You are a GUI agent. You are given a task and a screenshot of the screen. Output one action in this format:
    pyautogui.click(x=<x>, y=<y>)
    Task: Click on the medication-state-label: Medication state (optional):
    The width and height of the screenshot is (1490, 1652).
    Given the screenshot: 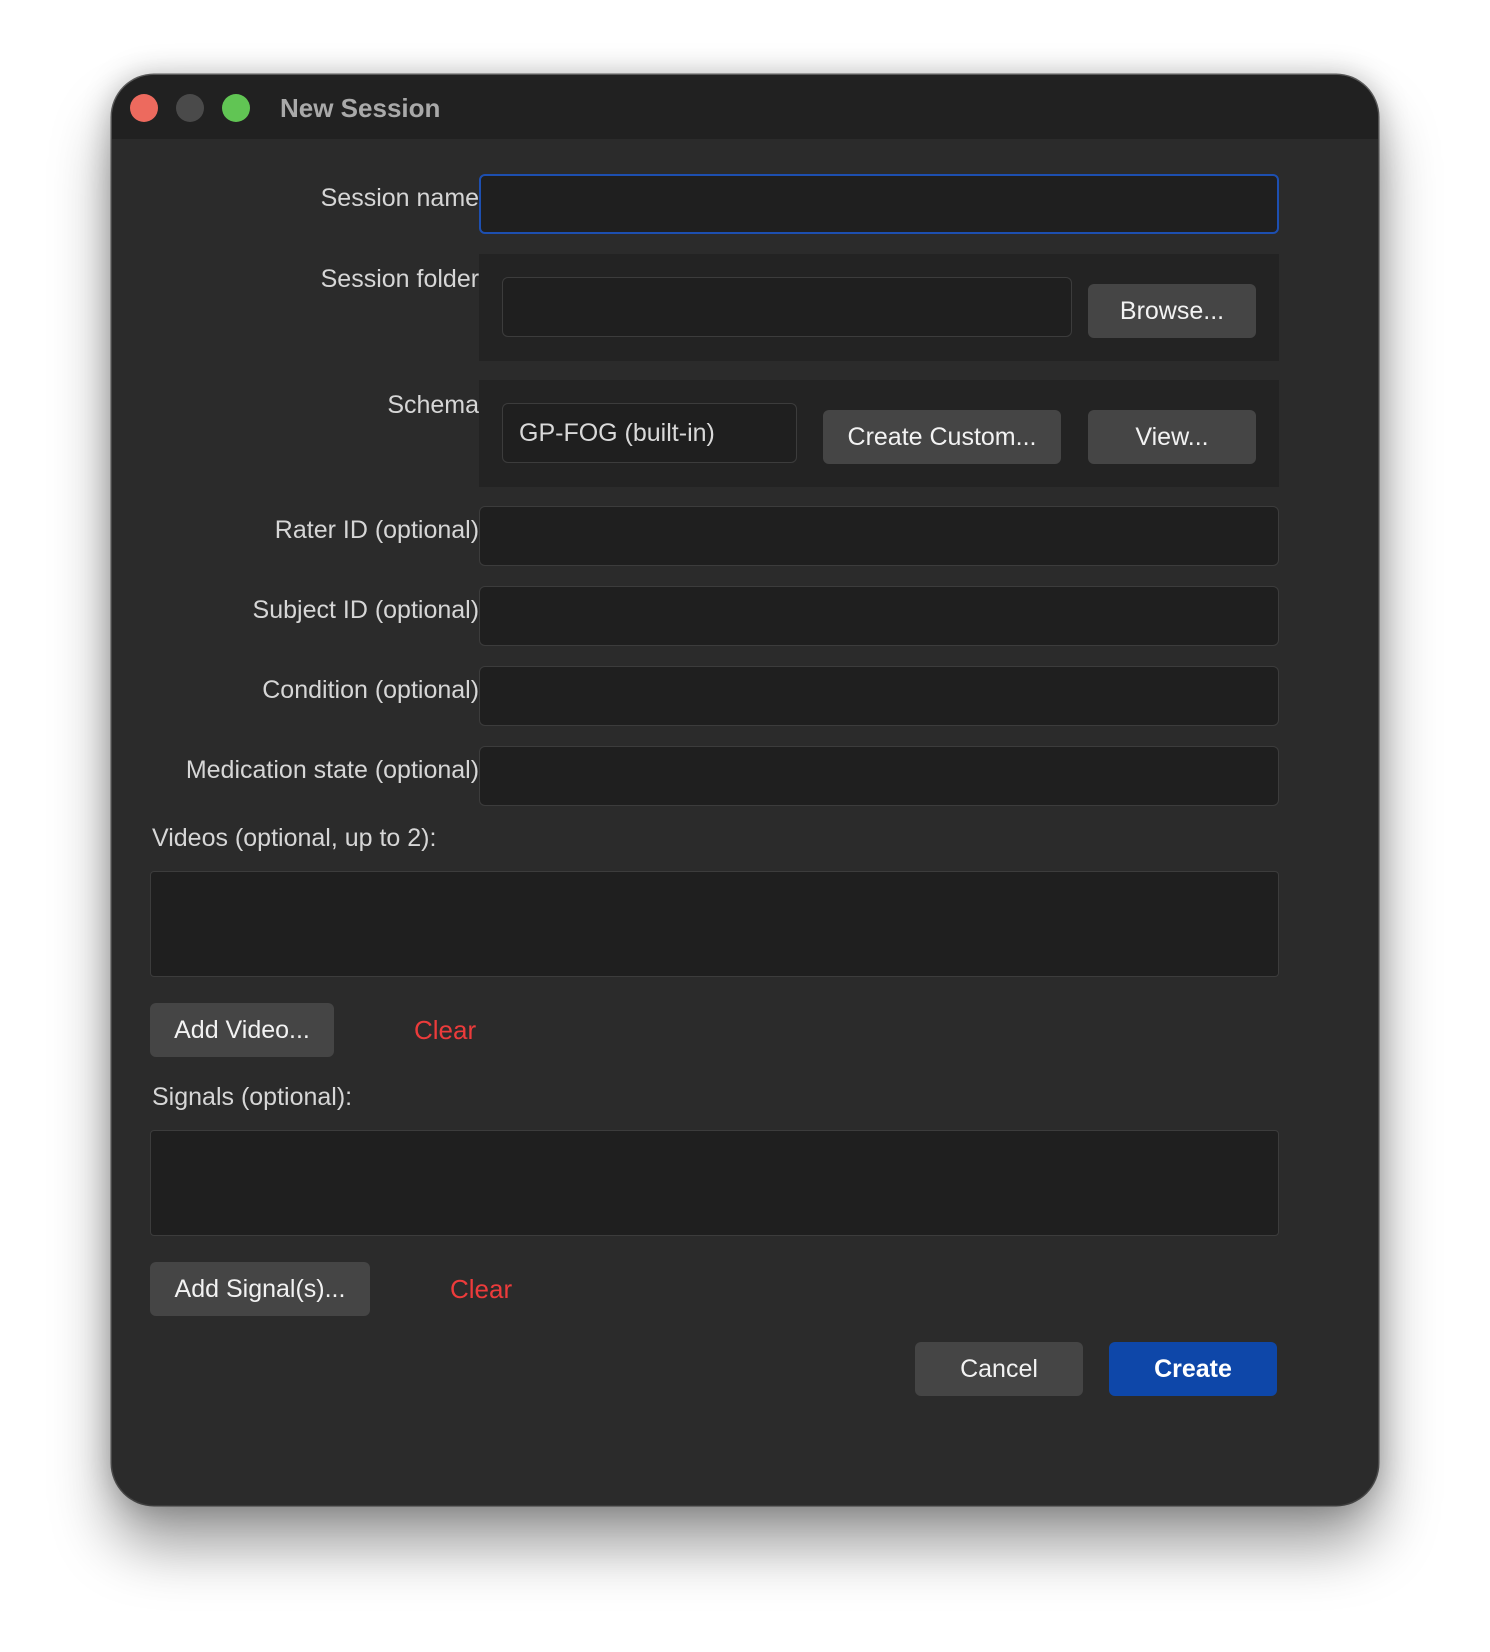 What is the action you would take?
    pyautogui.click(x=335, y=770)
    